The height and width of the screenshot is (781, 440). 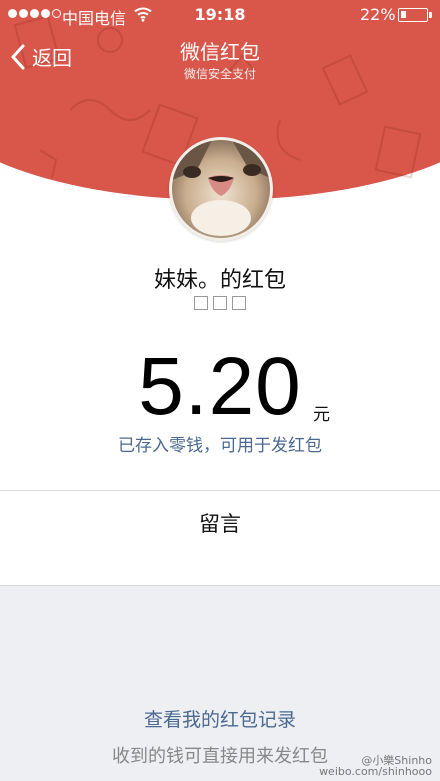 What do you see at coordinates (220, 718) in the screenshot?
I see `view-records-link: 查看我的红包记录` at bounding box center [220, 718].